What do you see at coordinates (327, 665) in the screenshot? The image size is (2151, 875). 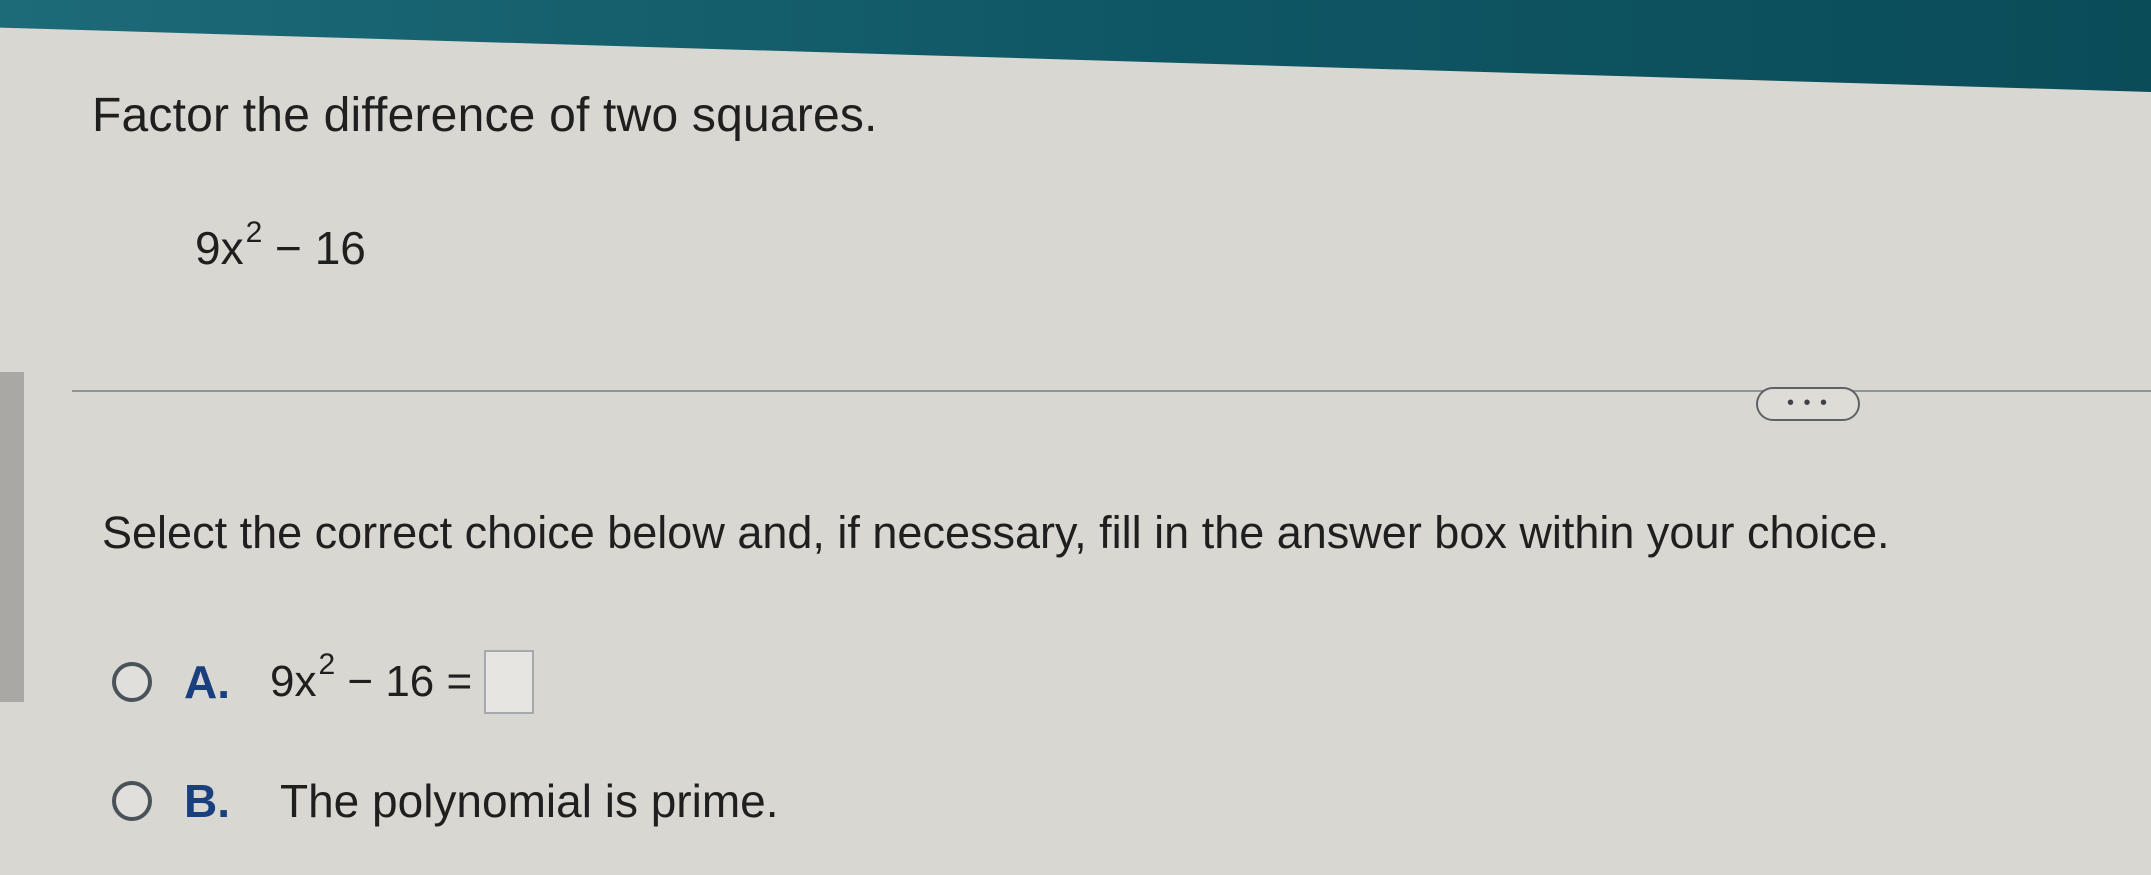 I see `choice-a-expr-exponent: 2` at bounding box center [327, 665].